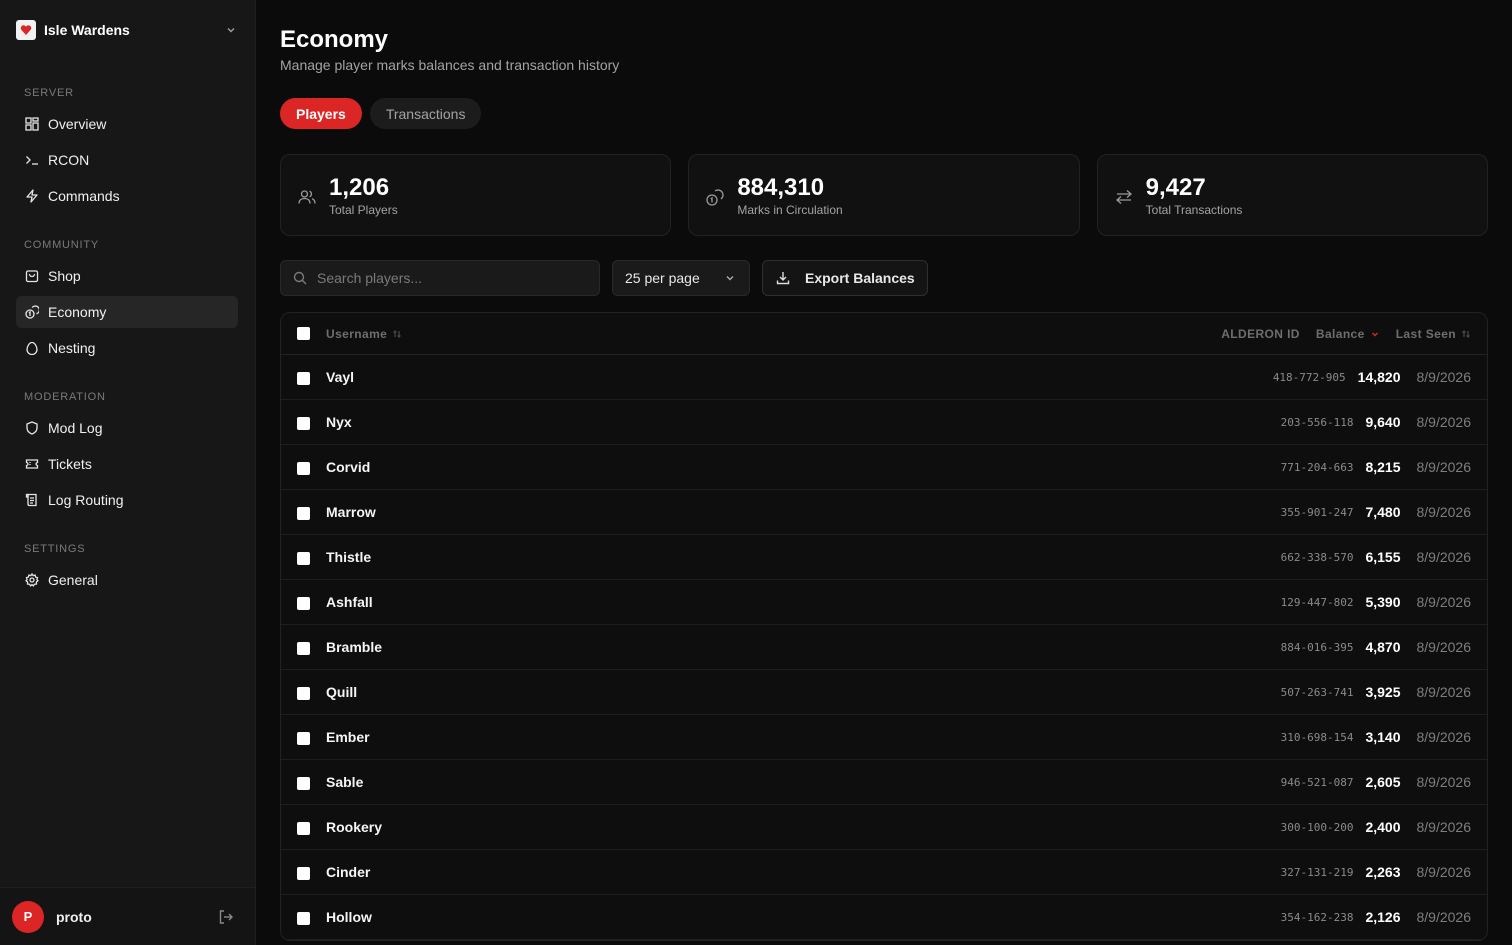 The image size is (1512, 945). What do you see at coordinates (72, 348) in the screenshot?
I see `sidebar-item-label: Nesting` at bounding box center [72, 348].